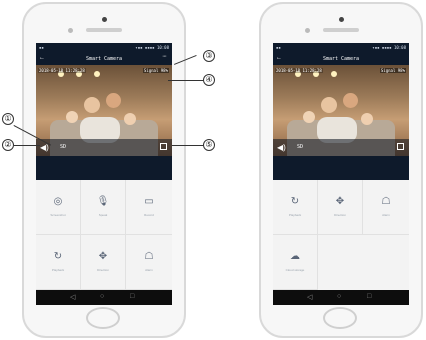 This screenshot has width=426, height=340. Describe the element at coordinates (149, 215) in the screenshot. I see `function-label: Record` at that location.